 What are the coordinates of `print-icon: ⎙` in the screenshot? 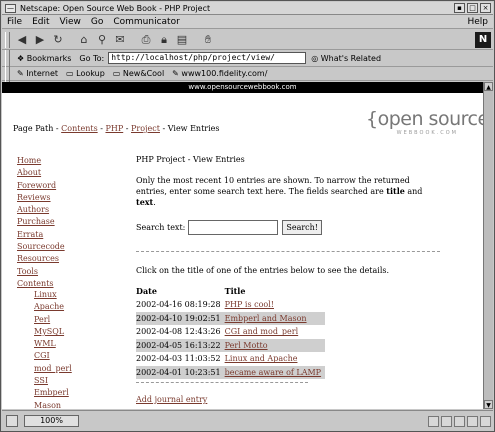 It's located at (146, 39).